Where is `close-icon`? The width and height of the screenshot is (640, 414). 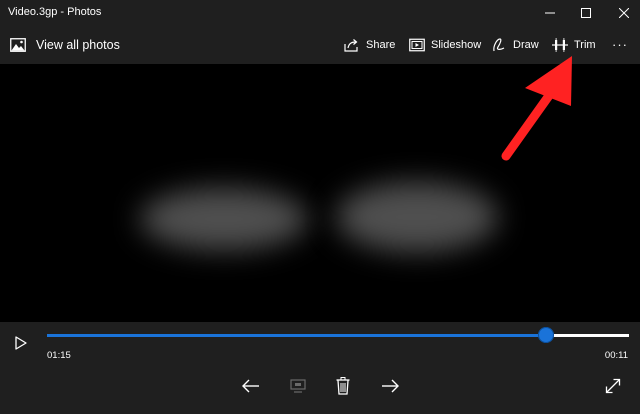 close-icon is located at coordinates (624, 13).